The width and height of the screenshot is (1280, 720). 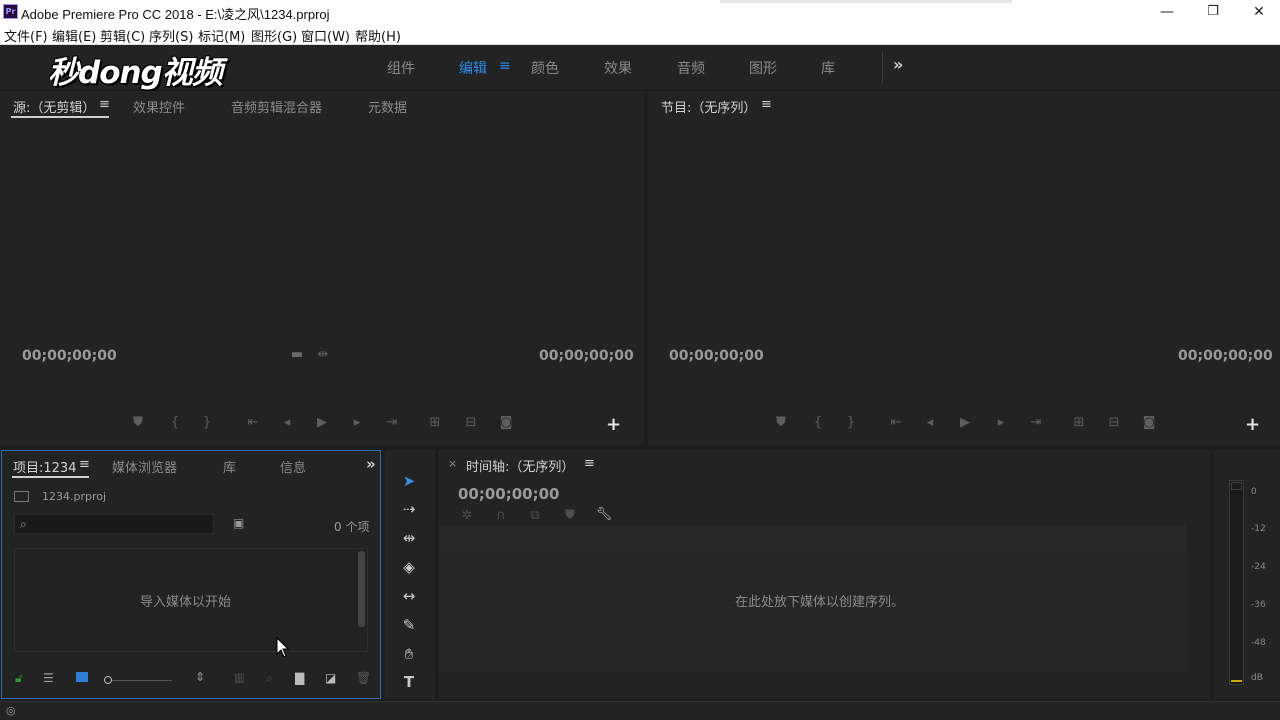 What do you see at coordinates (708, 106) in the screenshot?
I see `tab-program: 节目:（无序列）` at bounding box center [708, 106].